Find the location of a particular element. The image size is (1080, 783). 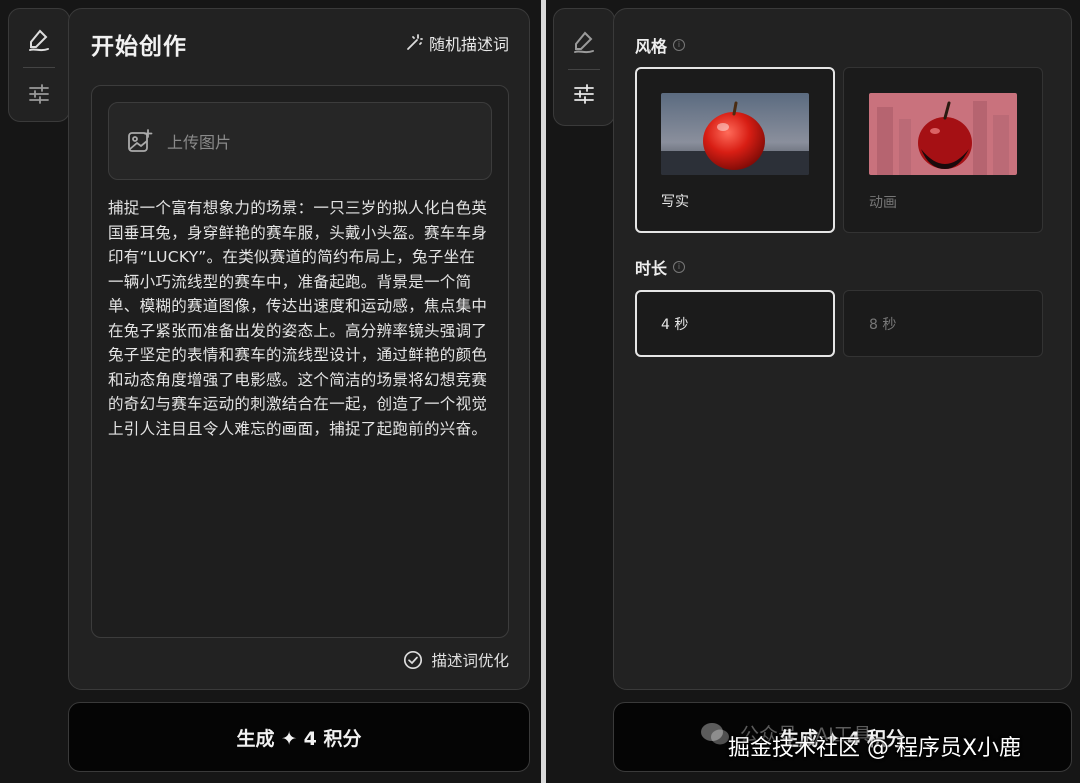

duration-option-label: 4 秒 is located at coordinates (675, 325).